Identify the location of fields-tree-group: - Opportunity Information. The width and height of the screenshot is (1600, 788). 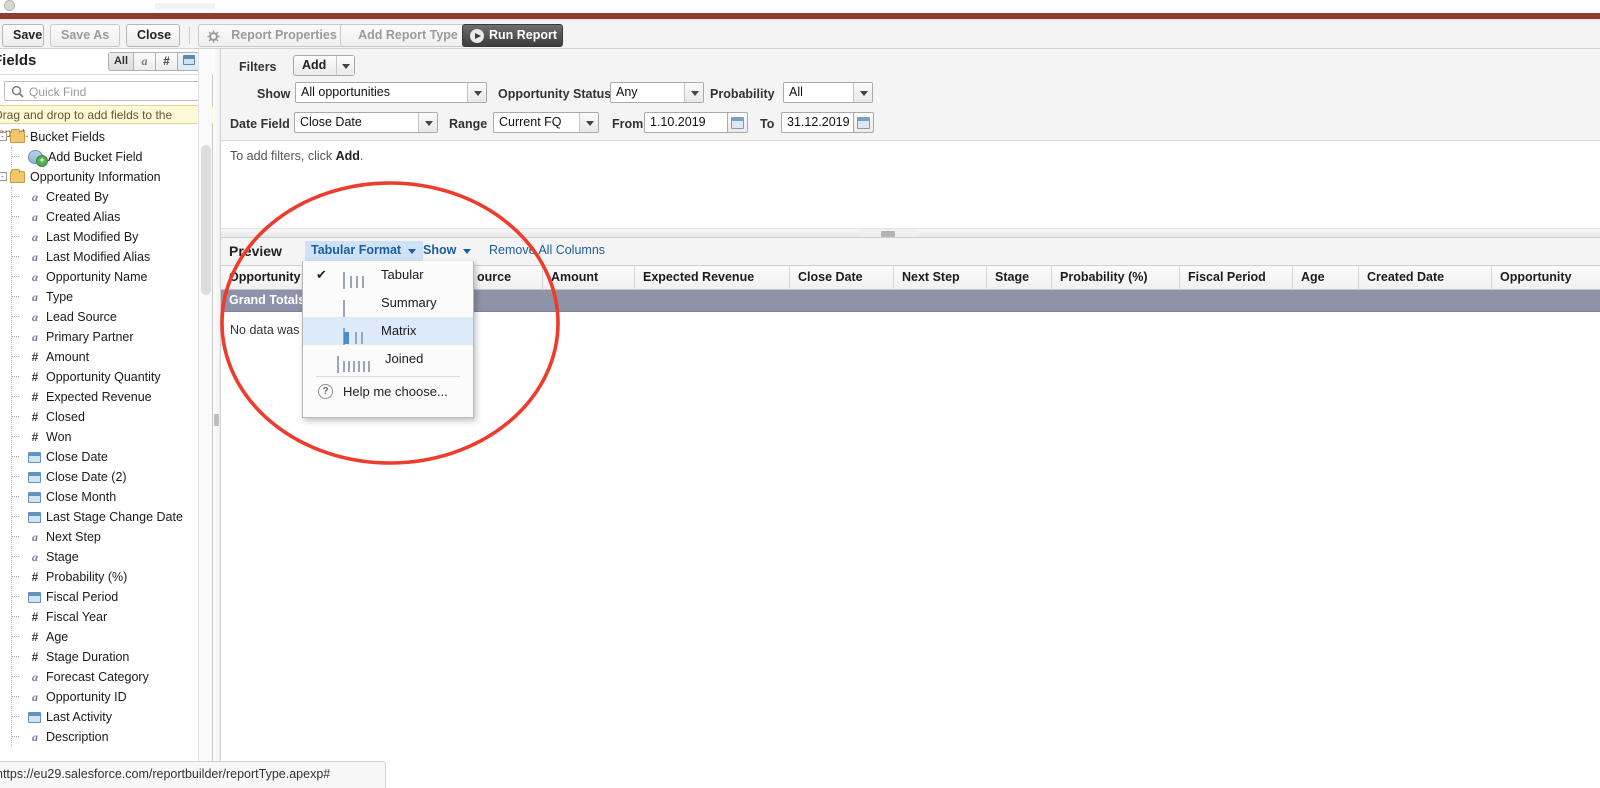
(106, 177).